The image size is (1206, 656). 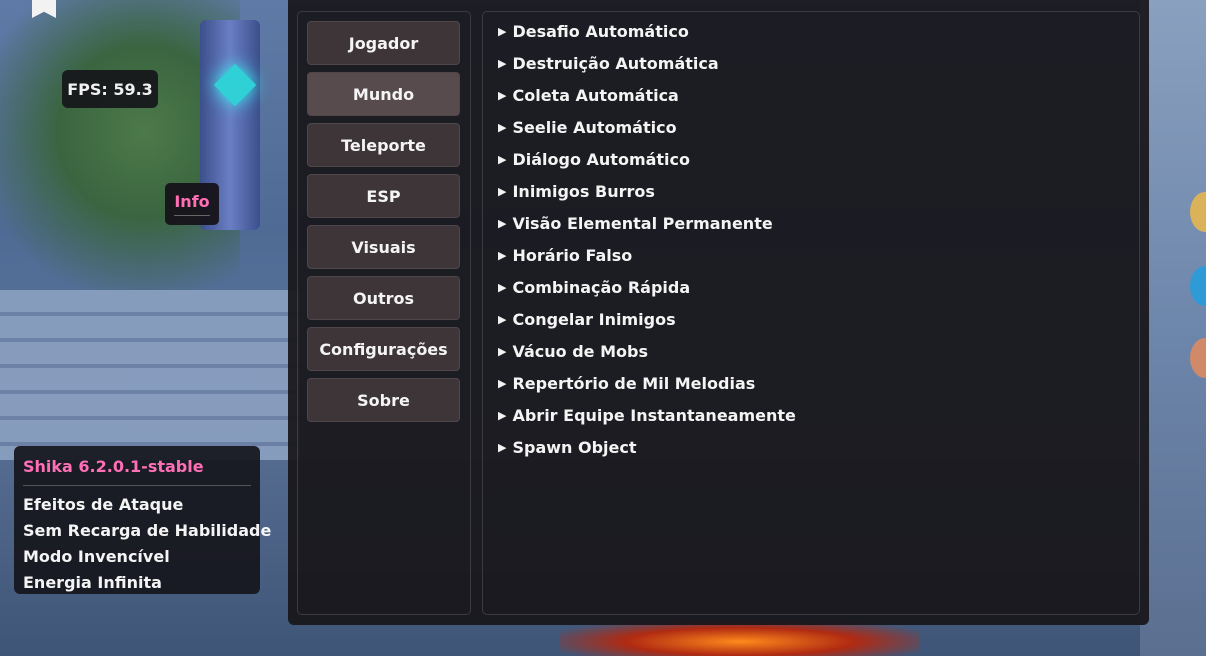 What do you see at coordinates (583, 191) in the screenshot?
I see `feature-label: Inimigos Burros` at bounding box center [583, 191].